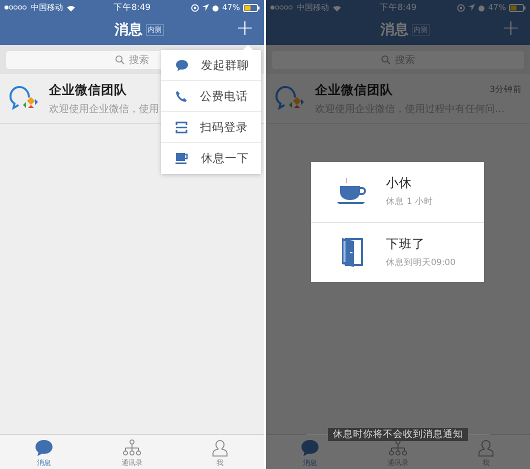 The height and width of the screenshot is (469, 530). Describe the element at coordinates (506, 90) in the screenshot. I see `message-time: 3分钟前` at that location.